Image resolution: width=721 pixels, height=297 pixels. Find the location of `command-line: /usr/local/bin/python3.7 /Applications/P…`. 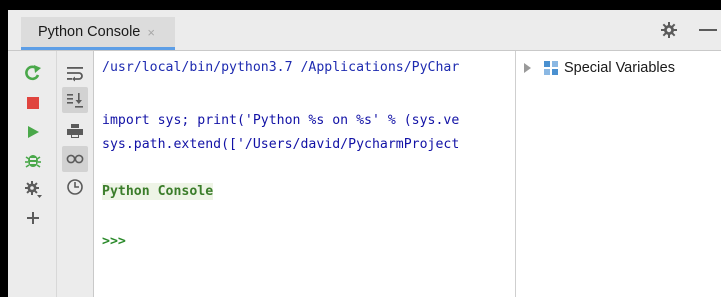

command-line: /usr/local/bin/python3.7 /Applications/P… is located at coordinates (281, 67).